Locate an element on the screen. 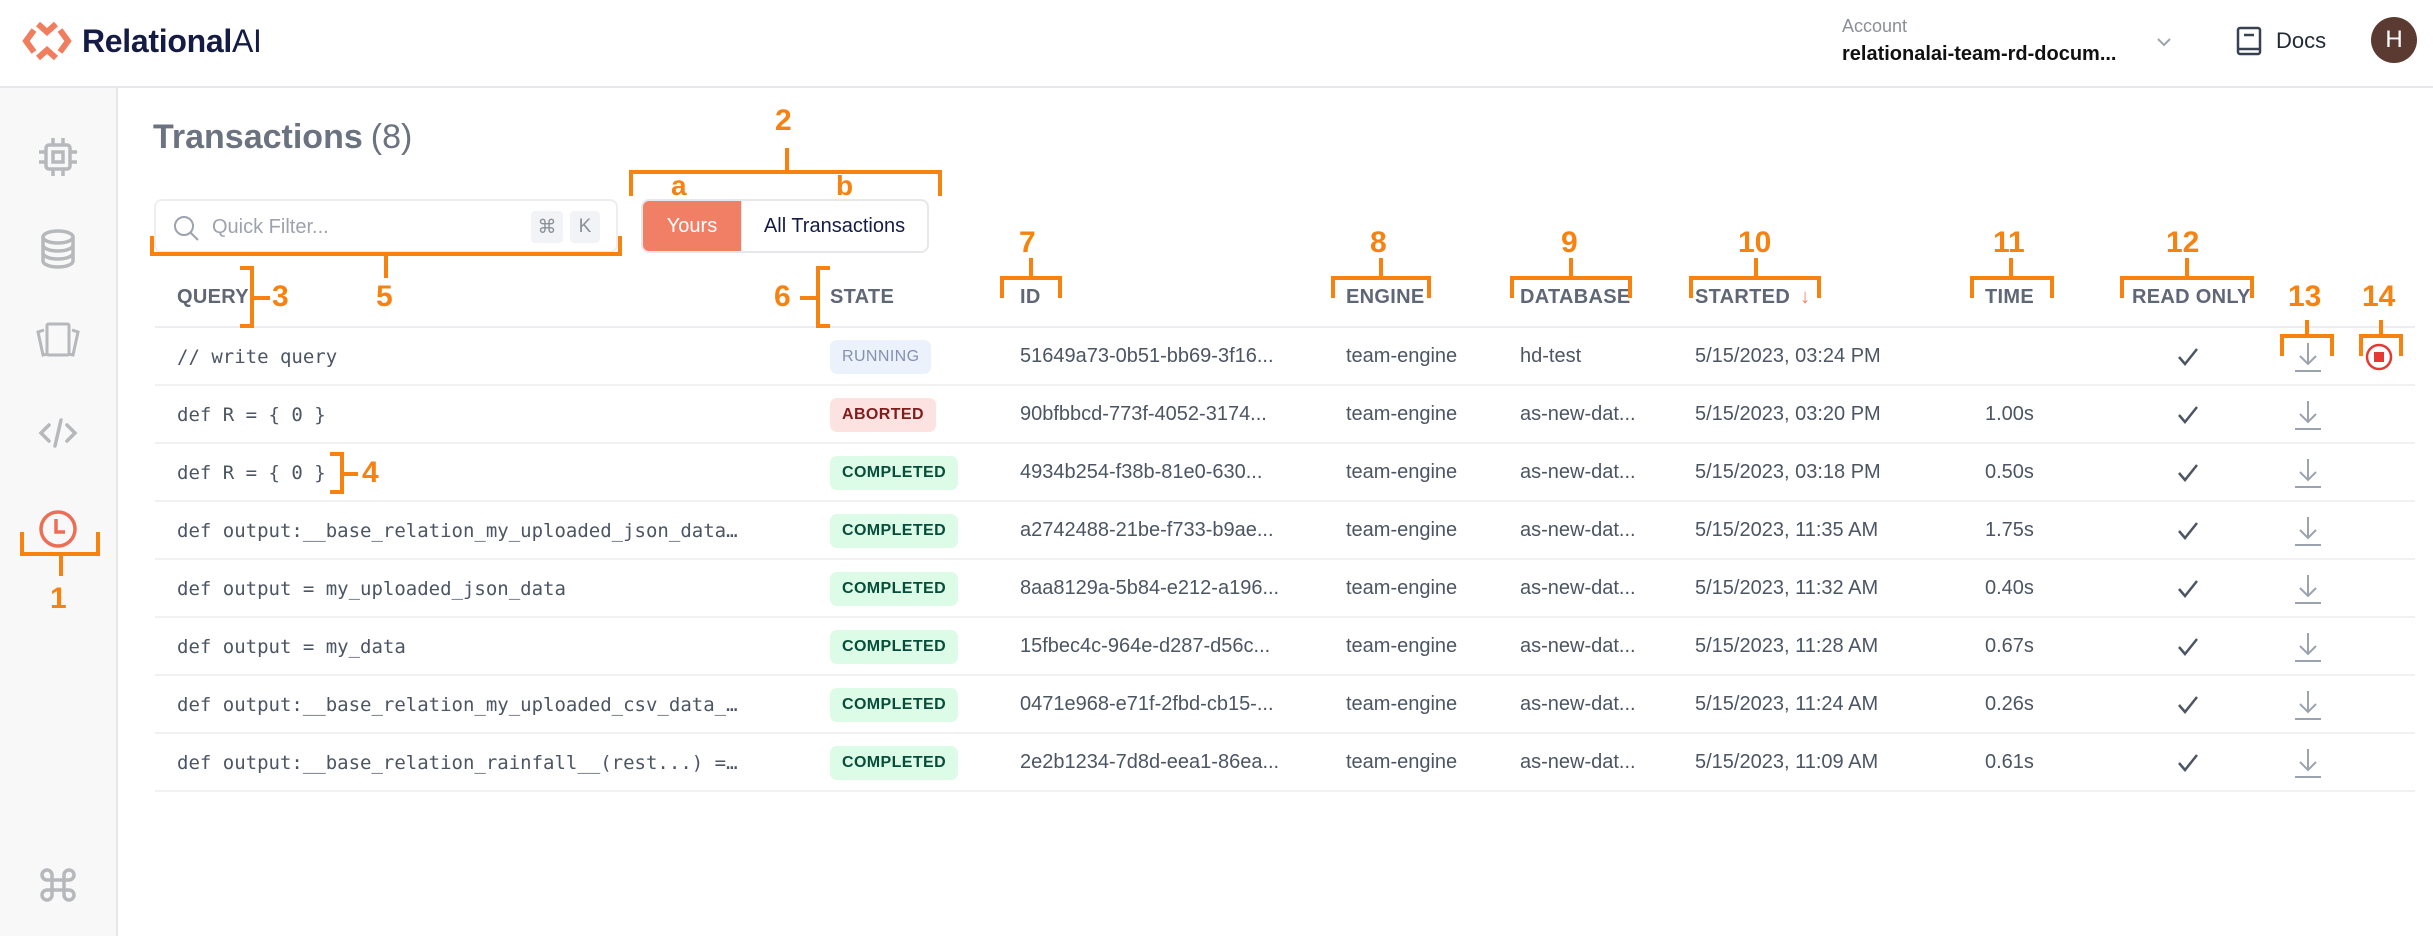 The image size is (2433, 936). chevron-down-icon is located at coordinates (2164, 42).